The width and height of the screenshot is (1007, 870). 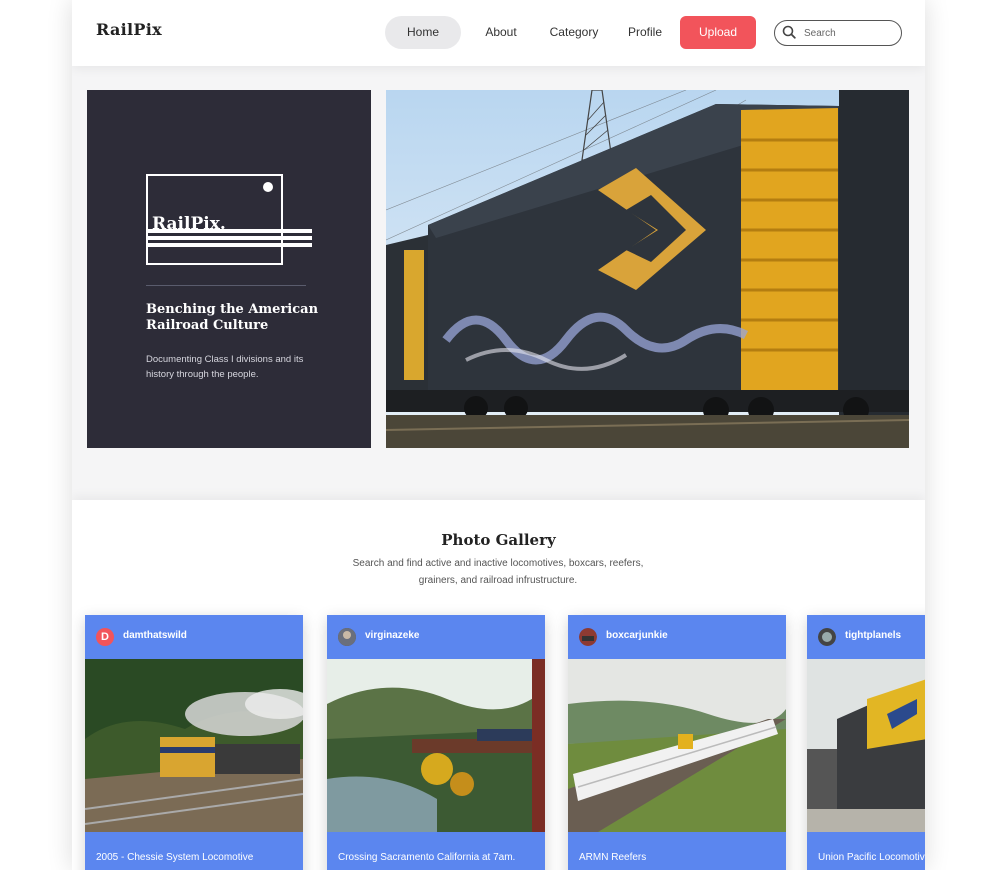 I want to click on card-caption: ARMN Reefers, so click(x=613, y=857).